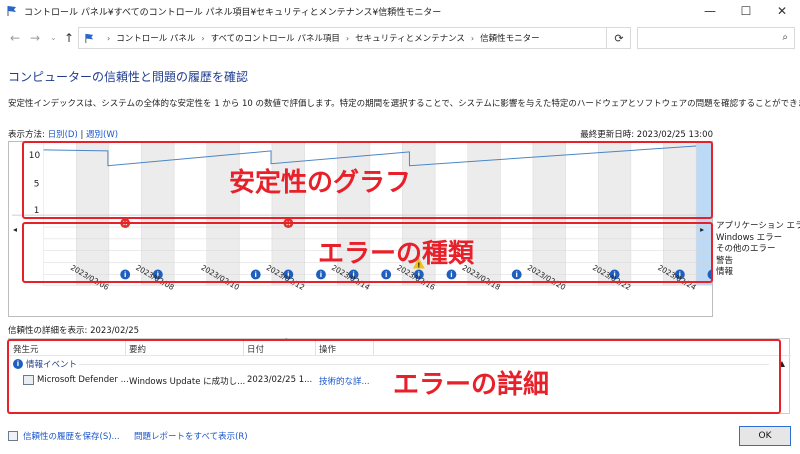 The width and height of the screenshot is (800, 454). I want to click on breadcrumb-all-items: すべてのコントロール パネル項目, so click(275, 38).